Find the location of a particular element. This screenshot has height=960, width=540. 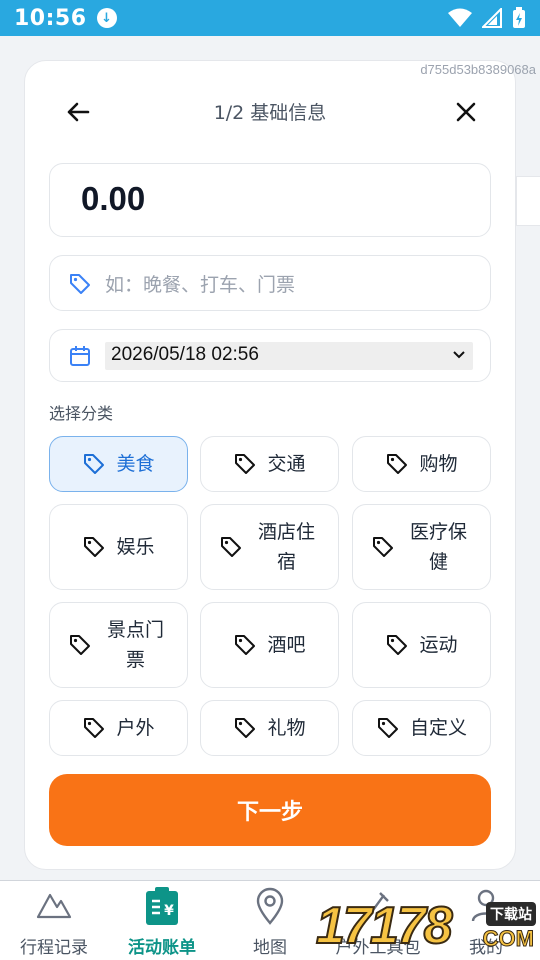

category-label: 景点门票 is located at coordinates (135, 645).